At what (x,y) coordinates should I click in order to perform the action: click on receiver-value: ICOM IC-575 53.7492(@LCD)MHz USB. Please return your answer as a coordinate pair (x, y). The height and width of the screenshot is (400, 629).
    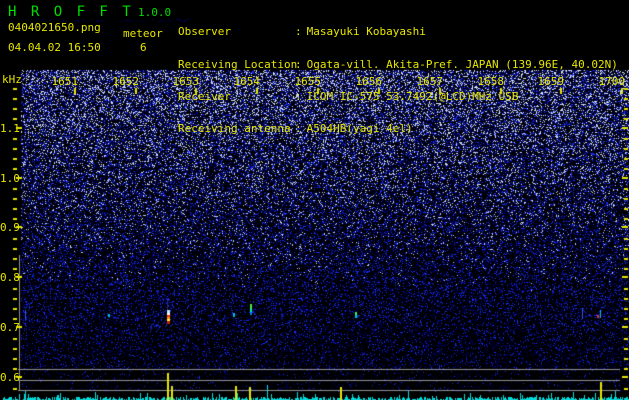
    Looking at the image, I should click on (412, 96).